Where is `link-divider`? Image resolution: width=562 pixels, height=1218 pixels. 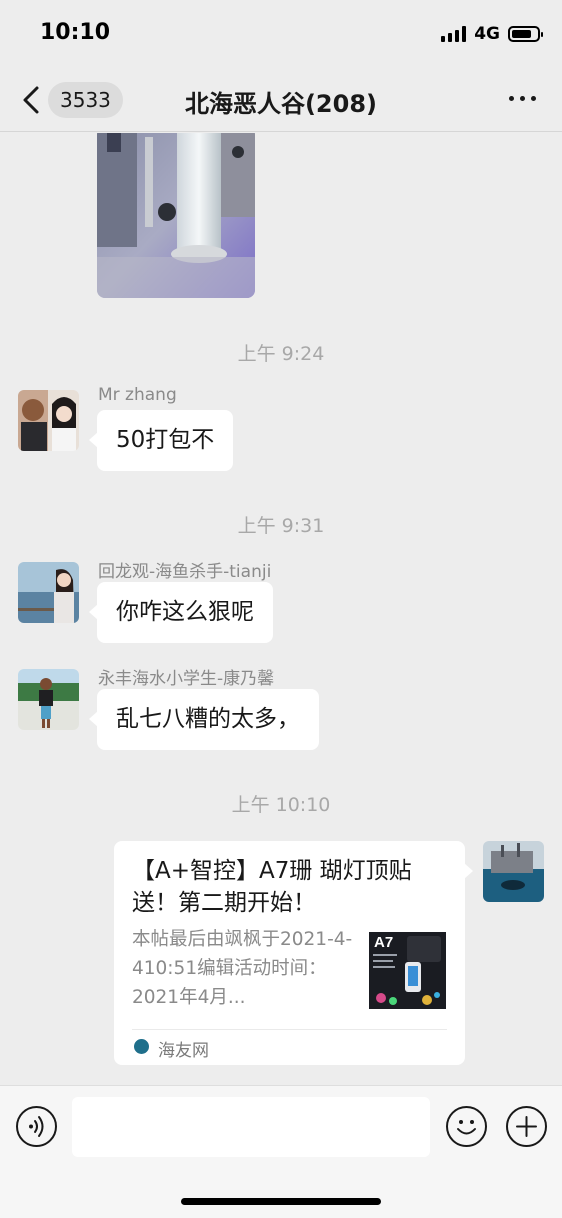 link-divider is located at coordinates (289, 1029).